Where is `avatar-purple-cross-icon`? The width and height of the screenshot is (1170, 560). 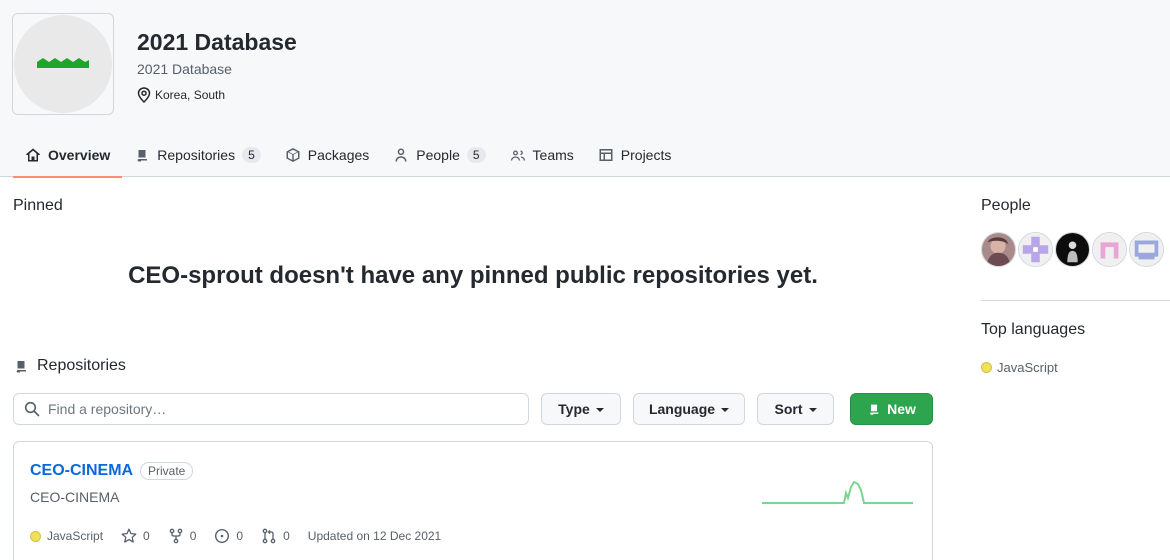
avatar-purple-cross-icon is located at coordinates (1035, 249).